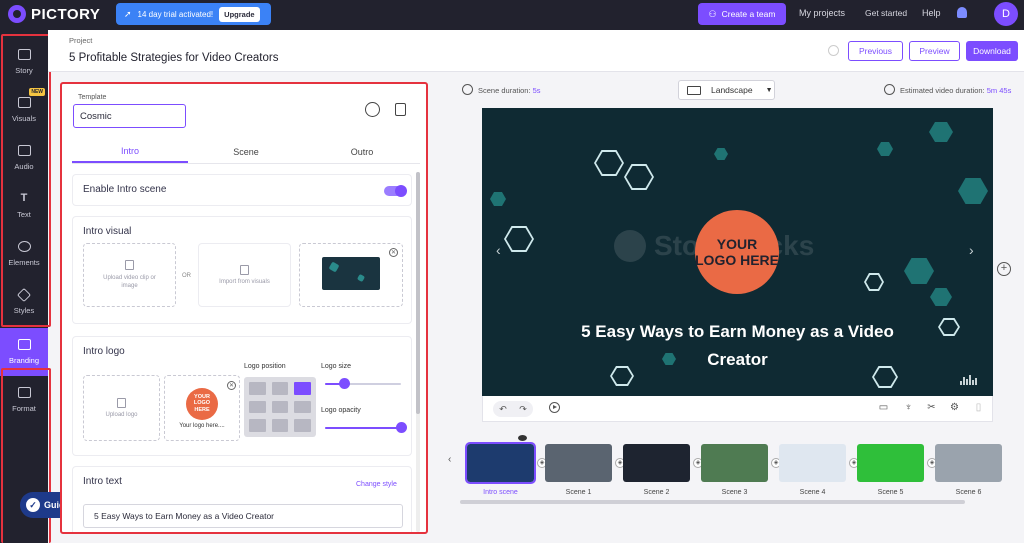 Image resolution: width=1024 pixels, height=543 pixels. Describe the element at coordinates (24, 246) in the screenshot. I see `elements-icon` at that location.